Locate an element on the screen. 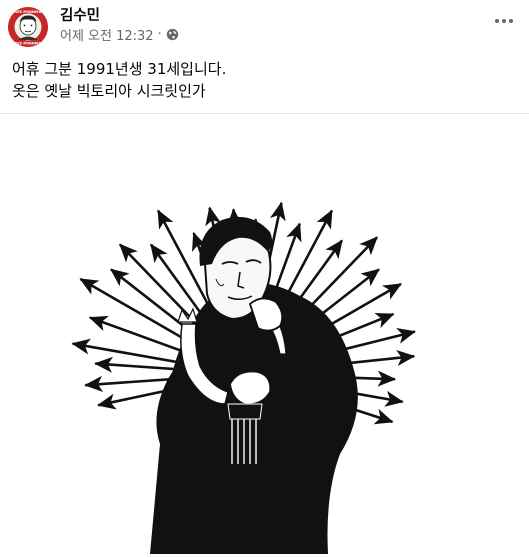 The width and height of the screenshot is (529, 557). author-name: 김수민 is located at coordinates (80, 14).